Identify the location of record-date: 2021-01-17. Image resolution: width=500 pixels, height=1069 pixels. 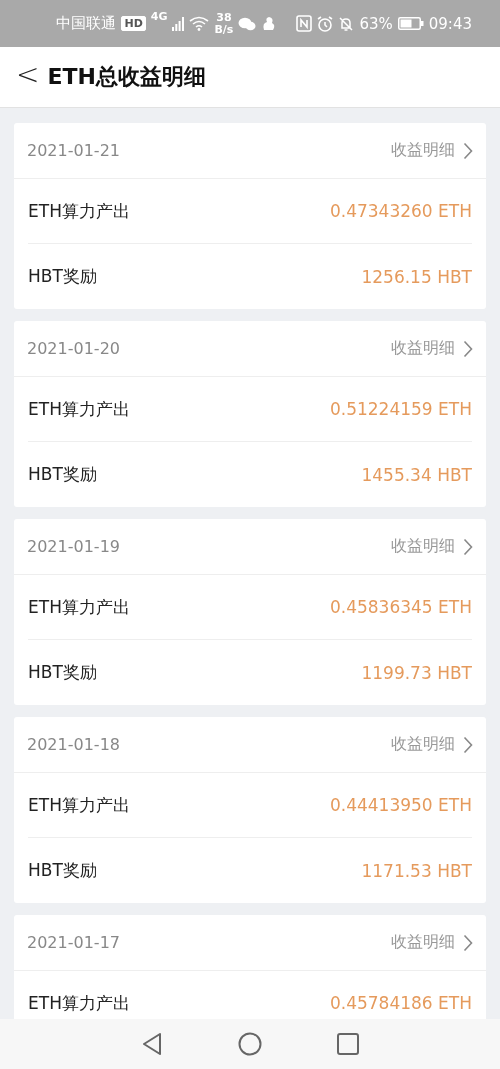
(73, 942).